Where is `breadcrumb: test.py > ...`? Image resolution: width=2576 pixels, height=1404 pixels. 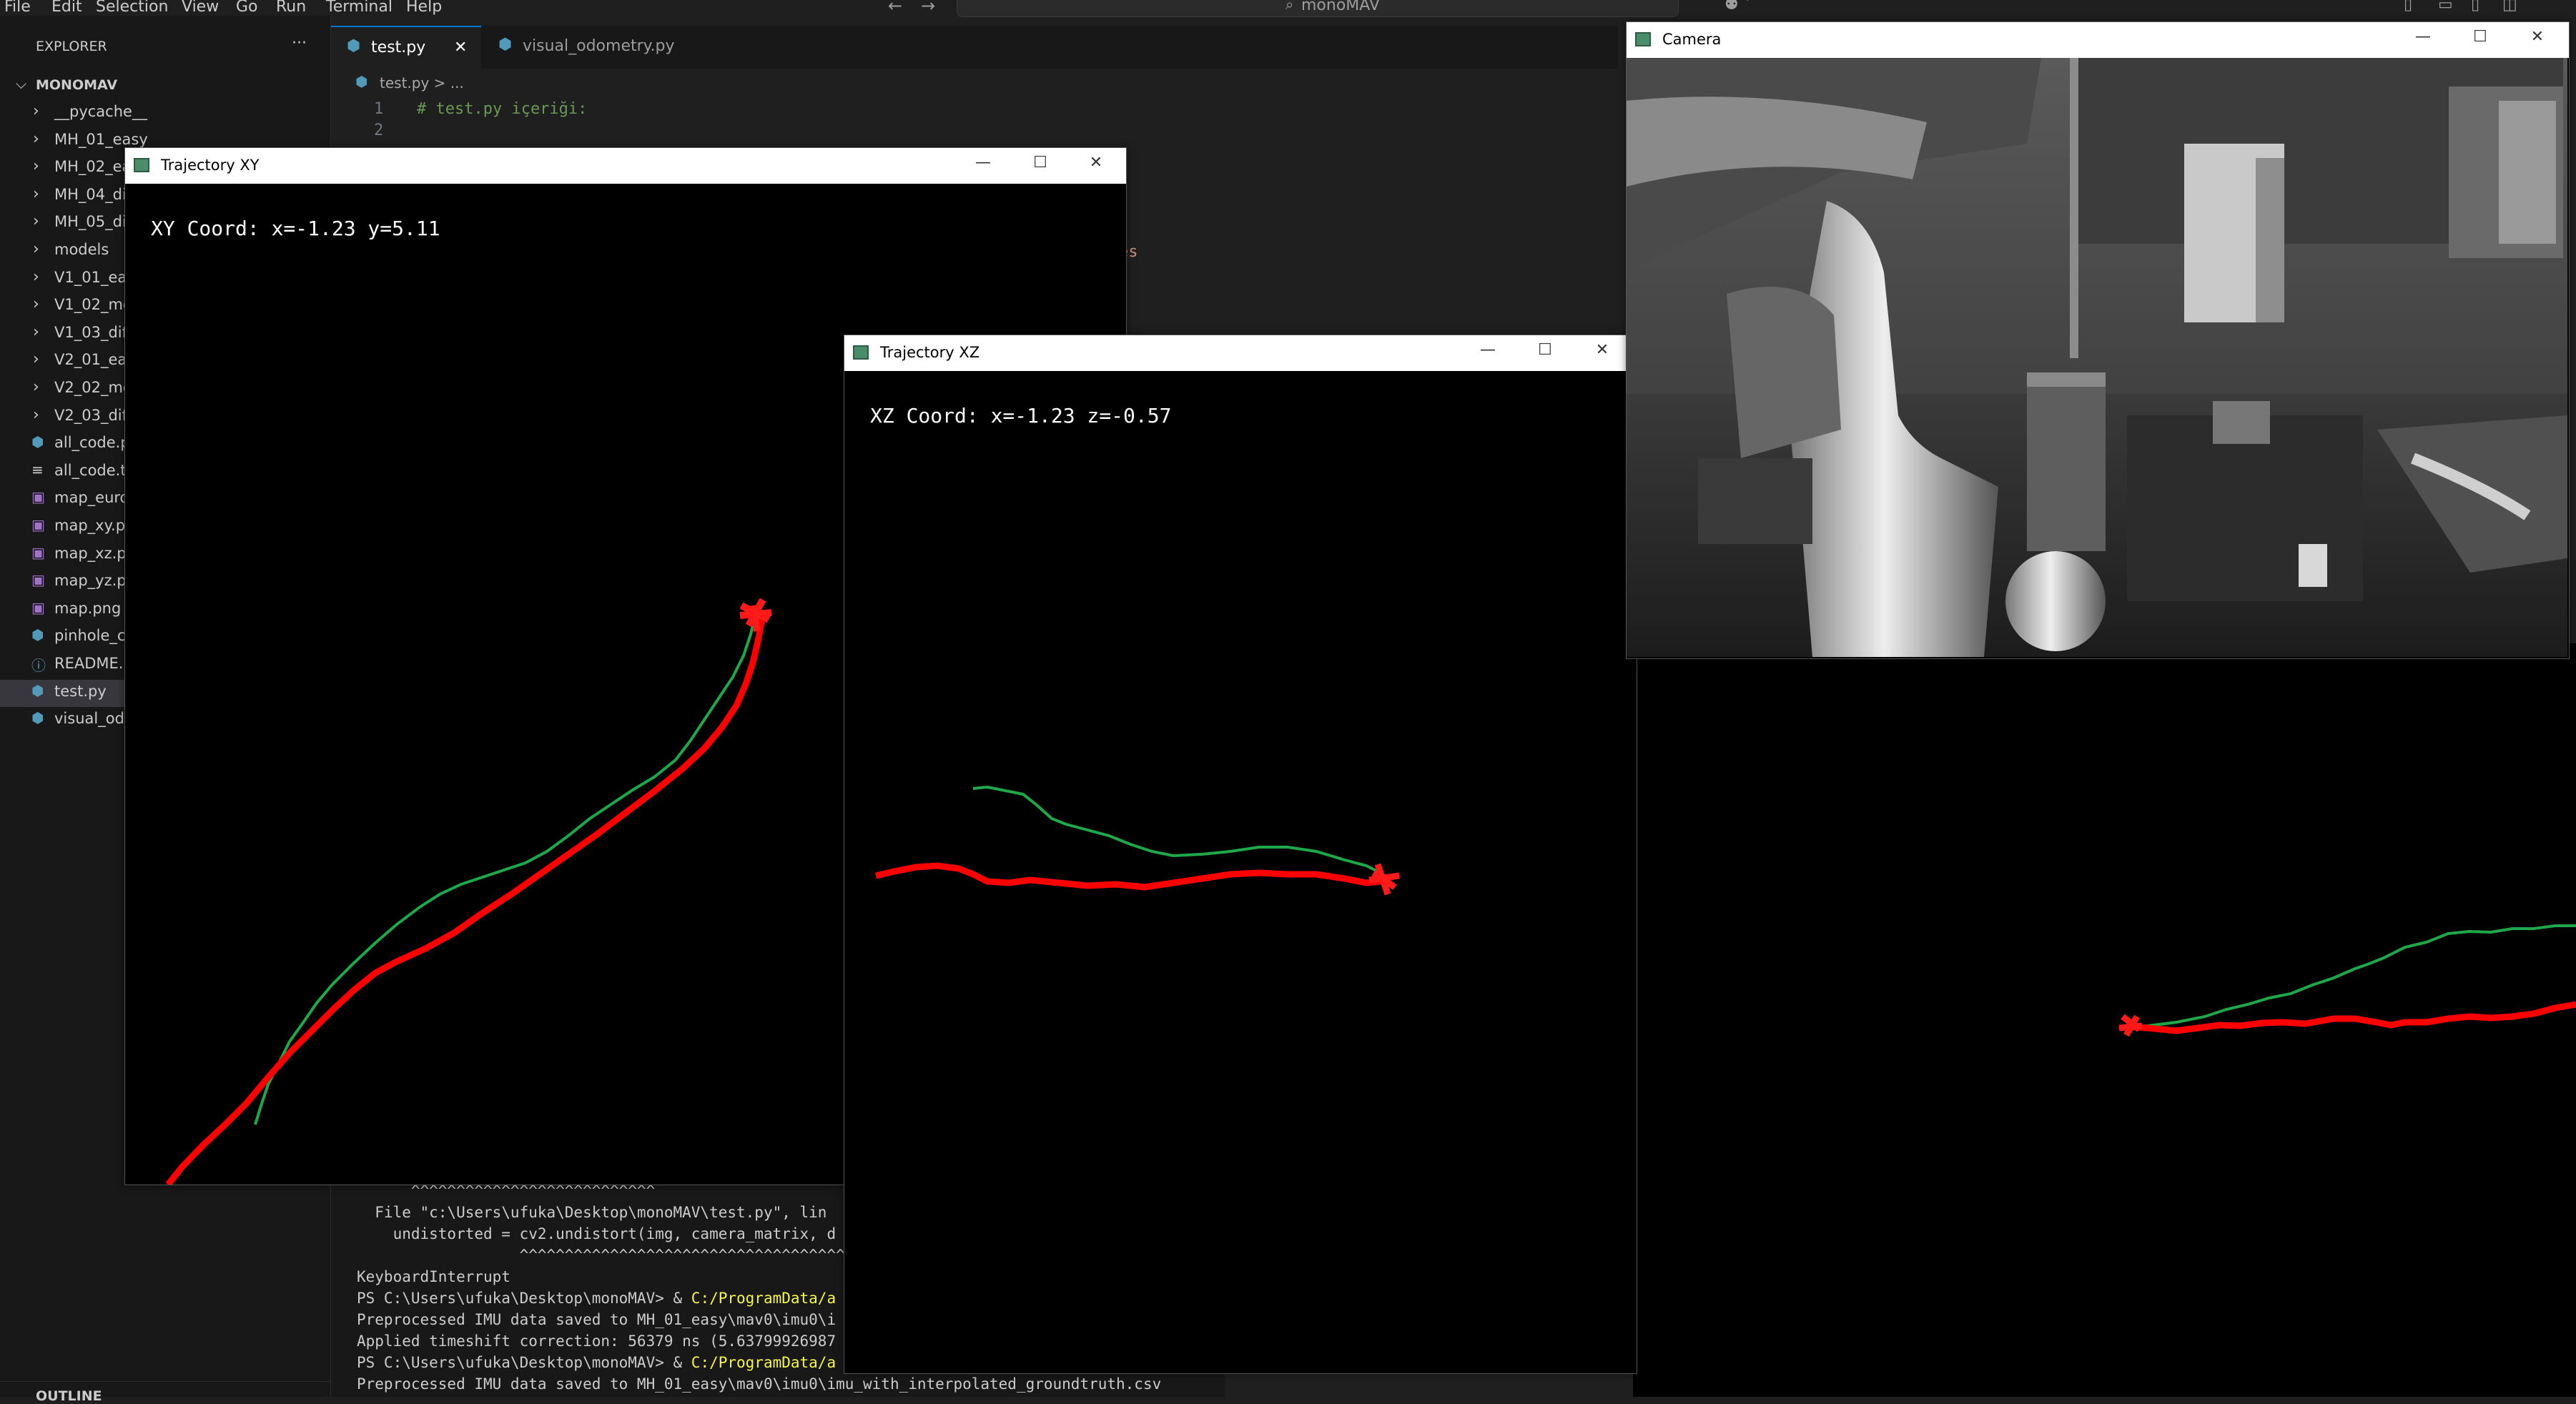
breadcrumb: test.py > ... is located at coordinates (422, 83).